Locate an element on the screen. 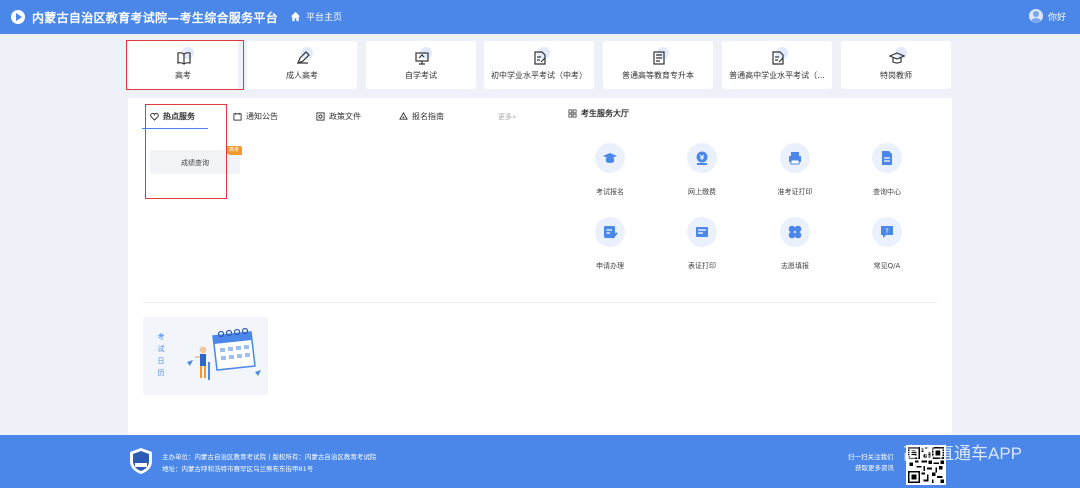  calendar-illustration-icon is located at coordinates (224, 353).